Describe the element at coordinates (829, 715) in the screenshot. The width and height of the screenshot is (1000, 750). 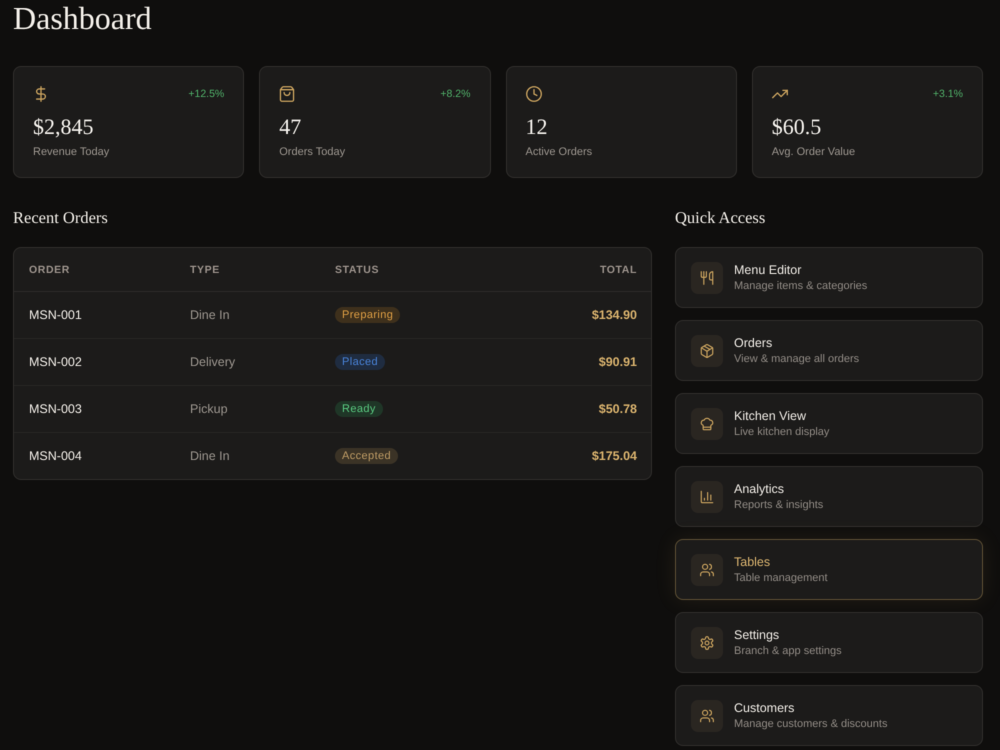
I see `quick-access-item: Customers Manage customers & discounts` at that location.